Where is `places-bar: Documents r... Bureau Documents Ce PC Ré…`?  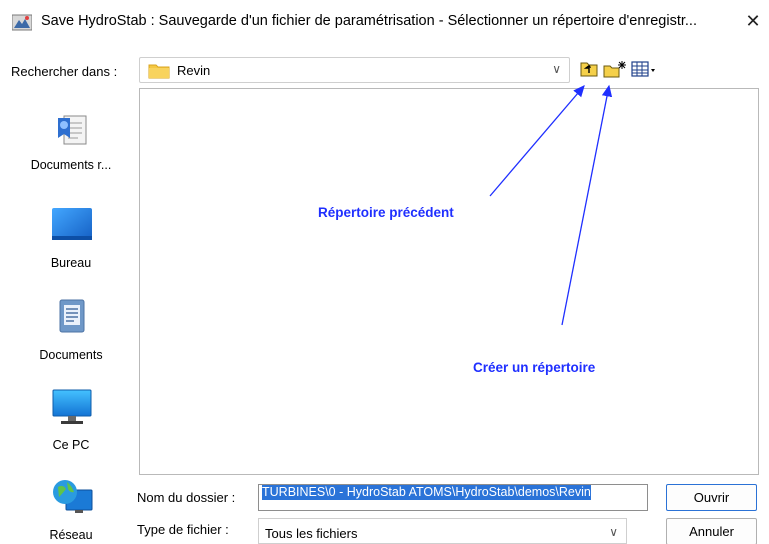
places-bar: Documents r... Bureau Documents Ce PC Ré… is located at coordinates (71, 316).